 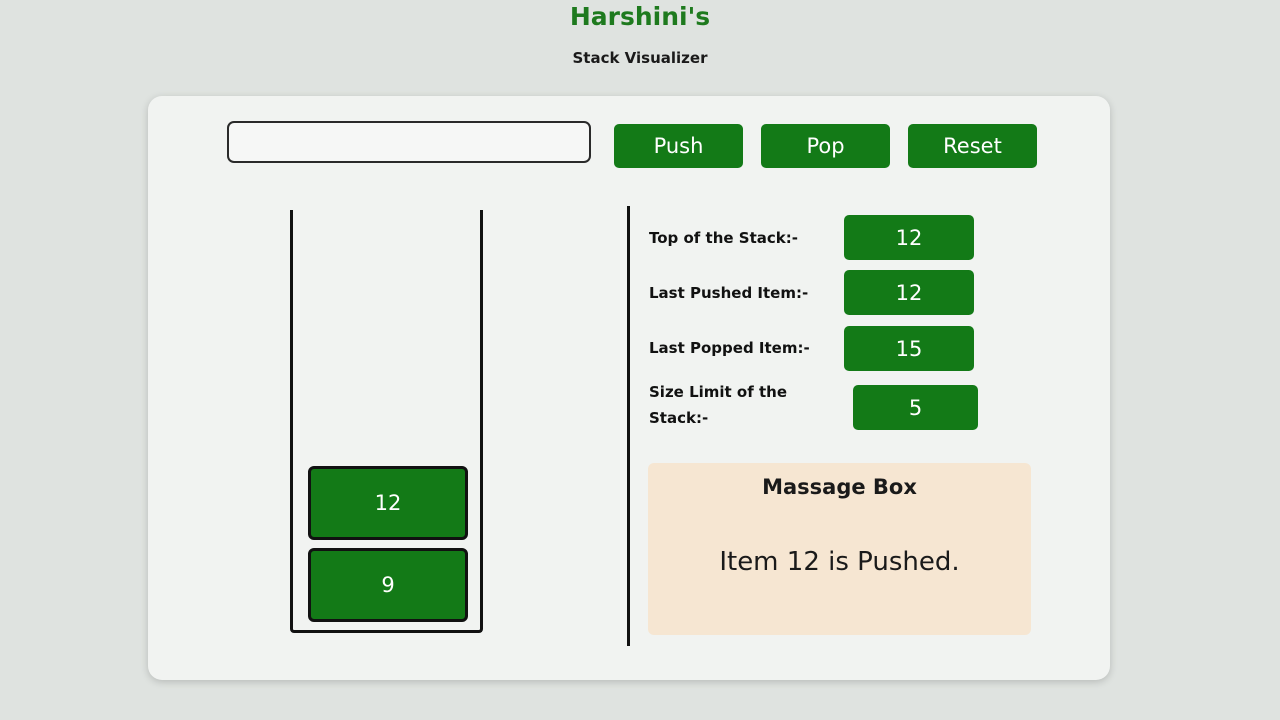 I want to click on size-limit-label: Size Limit of the Stack:-, so click(x=718, y=405).